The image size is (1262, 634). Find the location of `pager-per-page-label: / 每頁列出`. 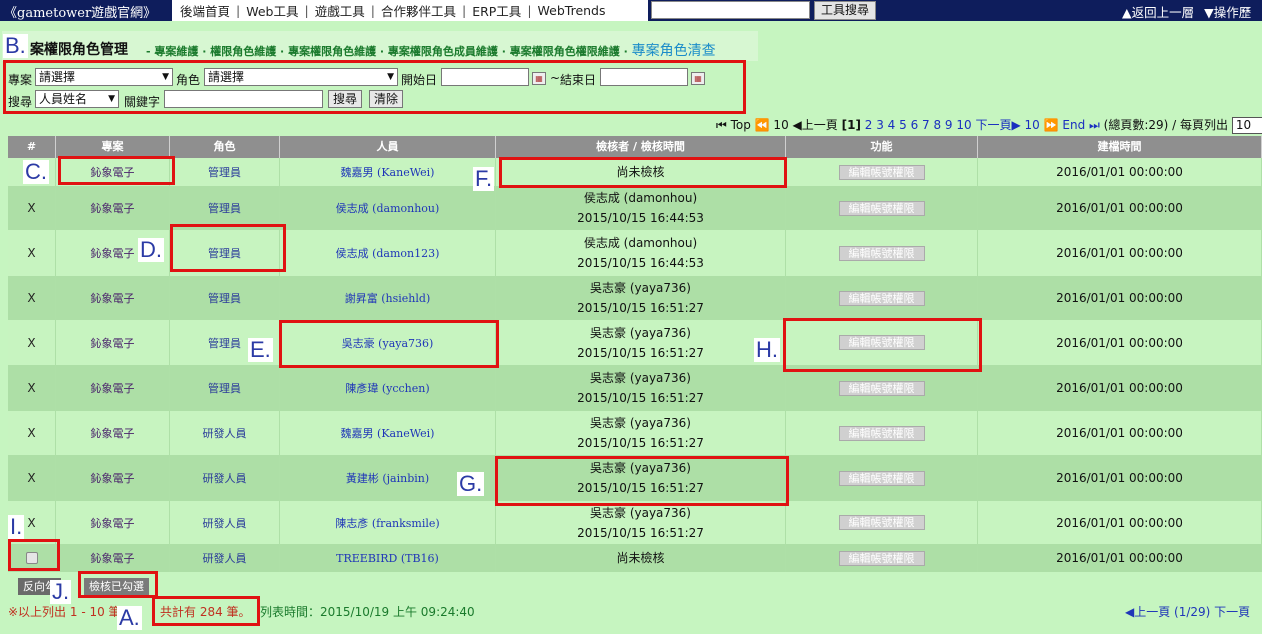

pager-per-page-label: / 每頁列出 is located at coordinates (1200, 125).